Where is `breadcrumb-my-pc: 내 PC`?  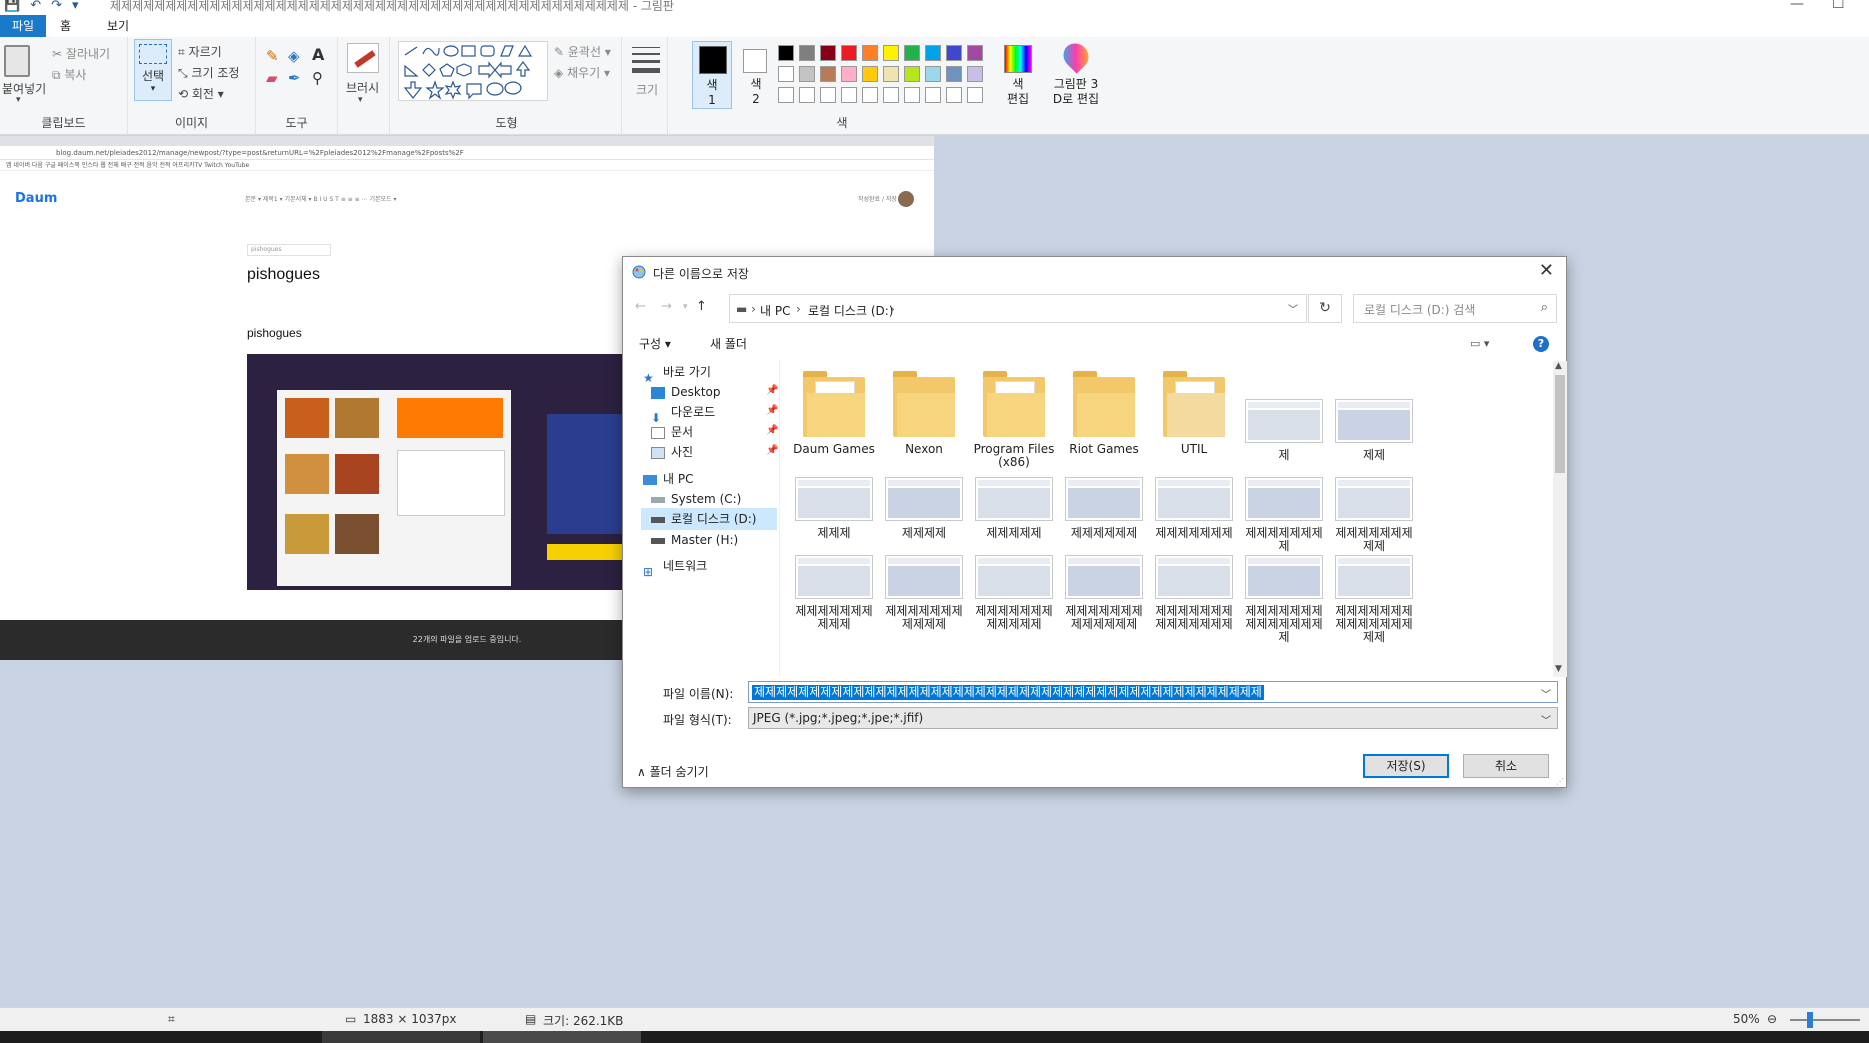
breadcrumb-my-pc: 내 PC is located at coordinates (775, 310).